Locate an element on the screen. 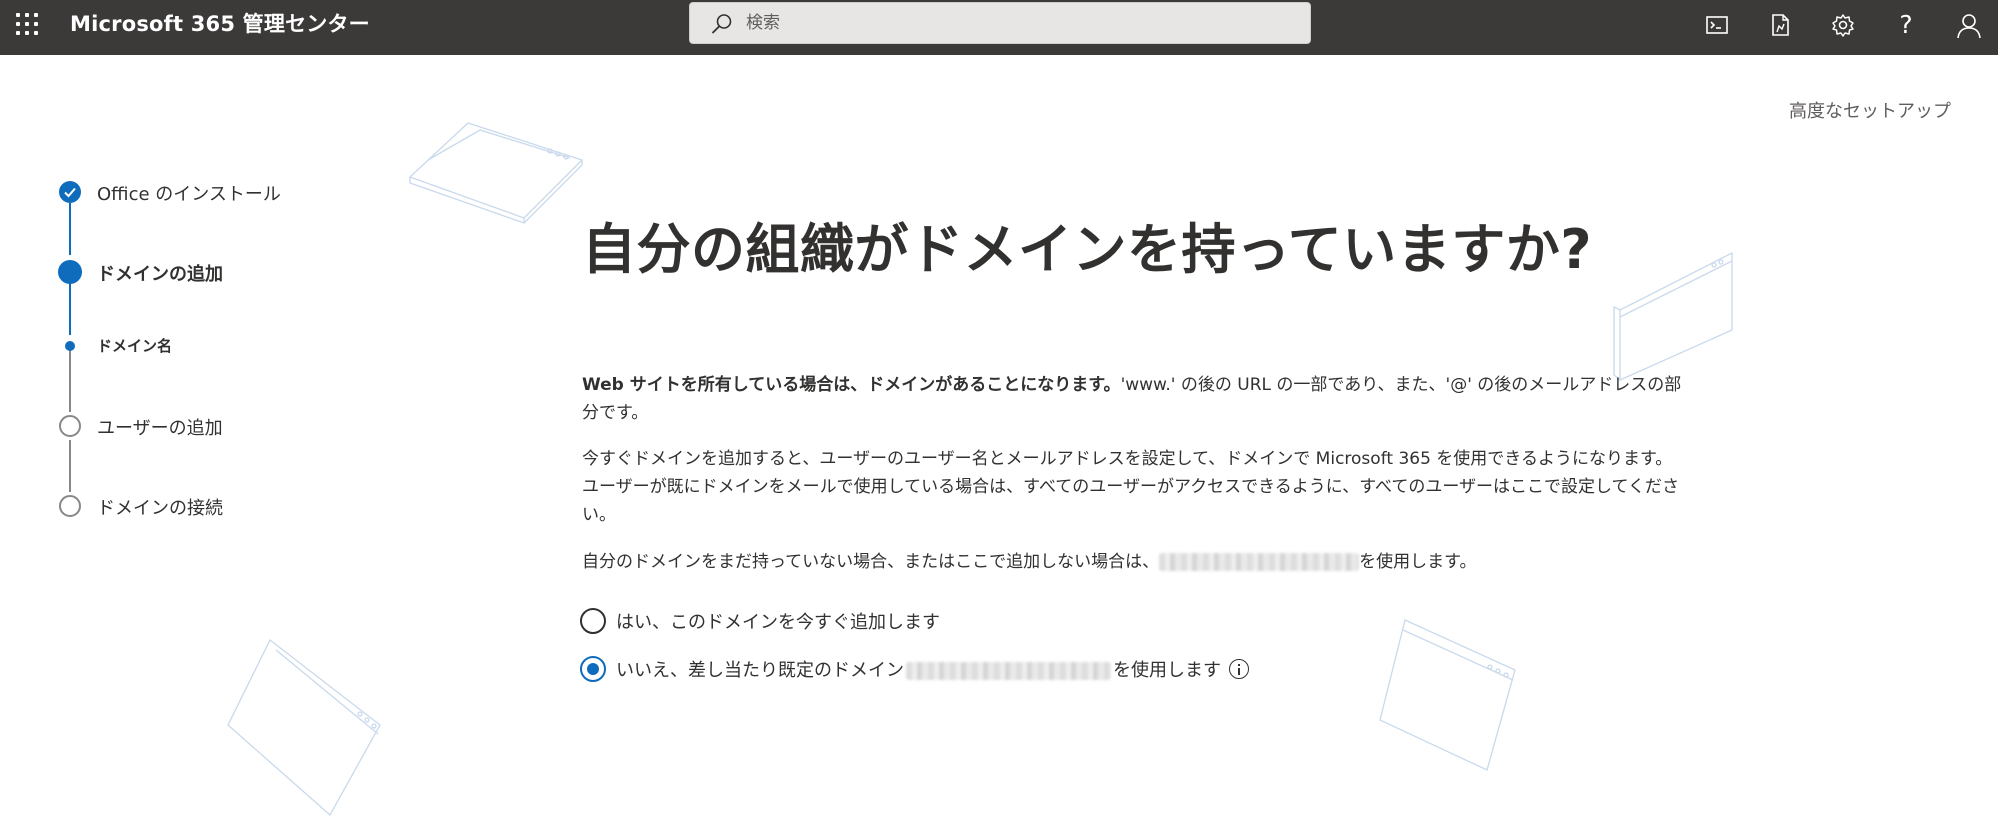  top-bar: Microsoft 365 管理センター 検索 ? is located at coordinates (999, 27).